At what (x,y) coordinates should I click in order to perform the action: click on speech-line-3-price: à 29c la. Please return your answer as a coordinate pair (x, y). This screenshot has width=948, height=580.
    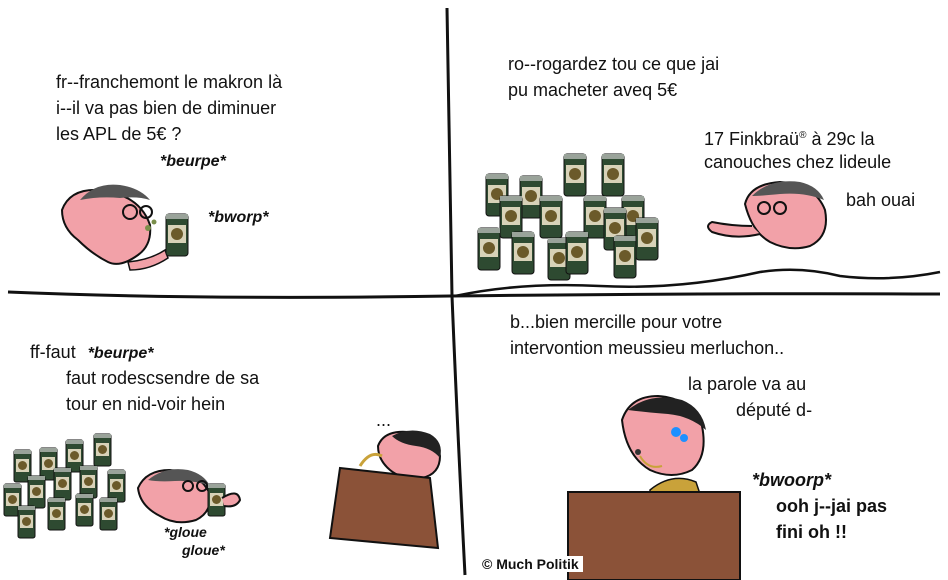
    Looking at the image, I should click on (840, 139).